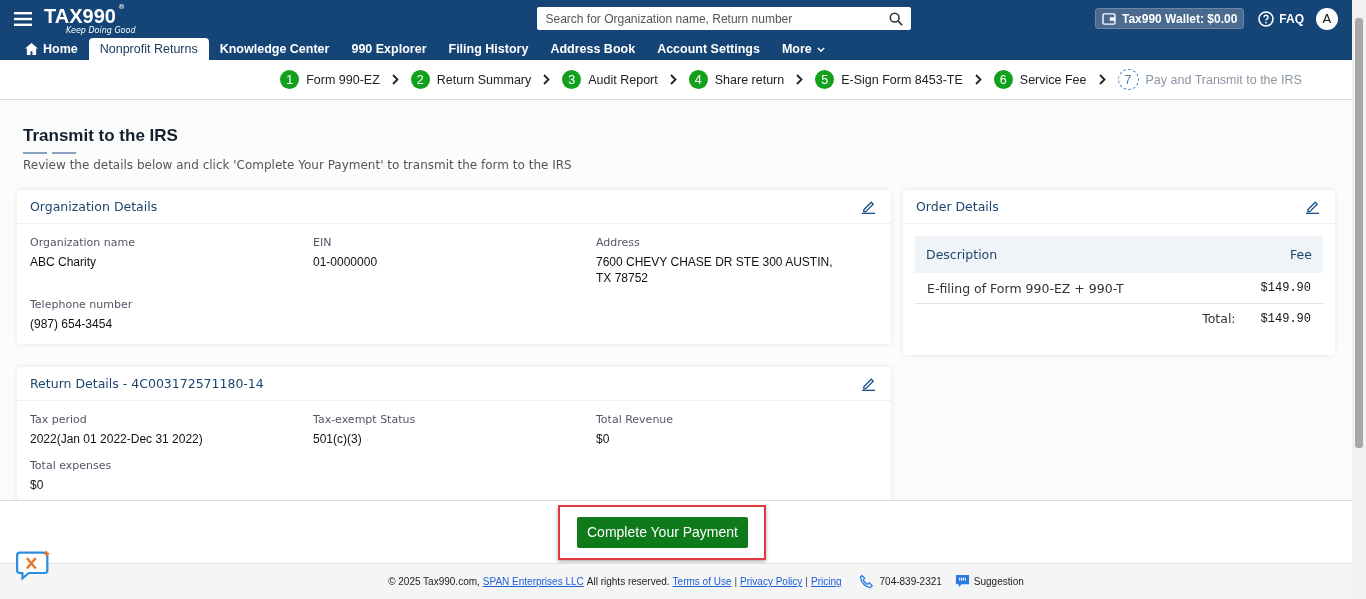  Describe the element at coordinates (889, 79) in the screenshot. I see `step-item: 5 E-Sign Form 8453-TE` at that location.